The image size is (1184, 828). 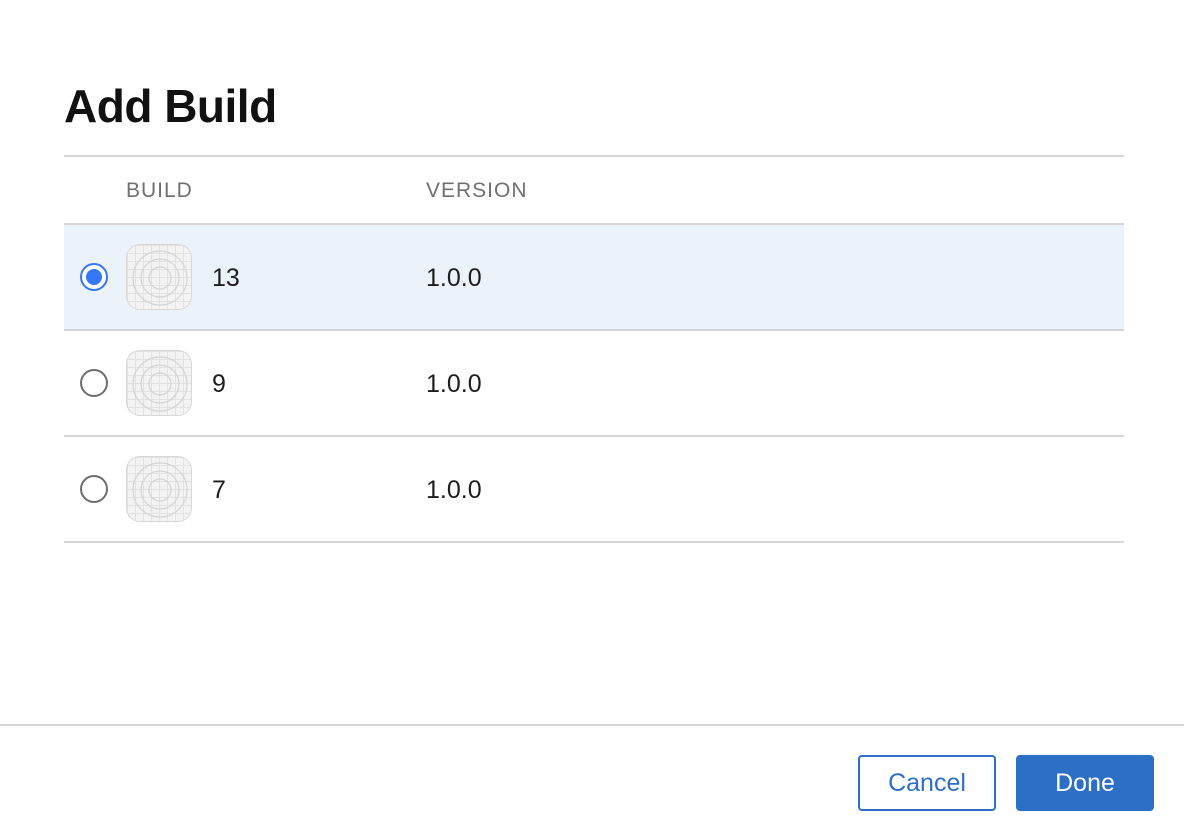 What do you see at coordinates (594, 384) in the screenshot?
I see `table-row: 9 1.0.0` at bounding box center [594, 384].